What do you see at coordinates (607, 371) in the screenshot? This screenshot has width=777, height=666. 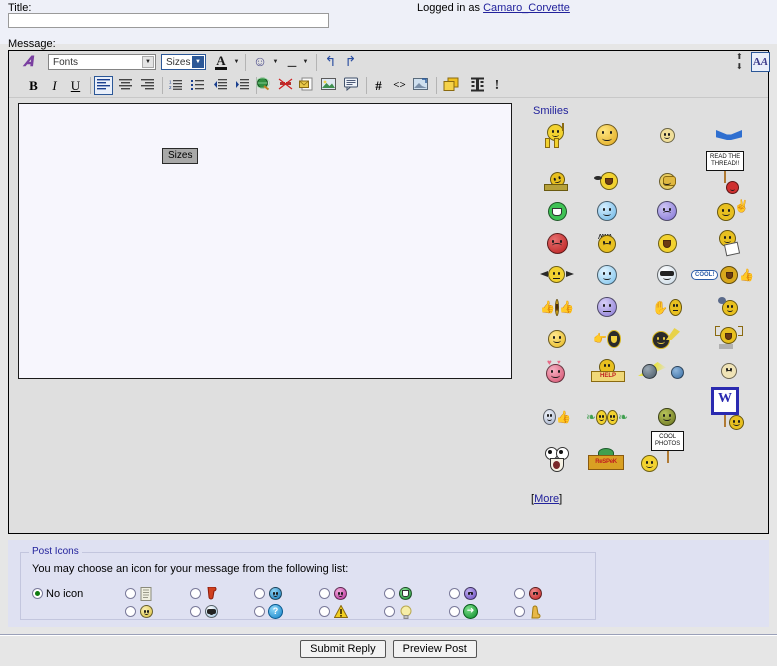 I see `smilie-help-sign: HELP` at bounding box center [607, 371].